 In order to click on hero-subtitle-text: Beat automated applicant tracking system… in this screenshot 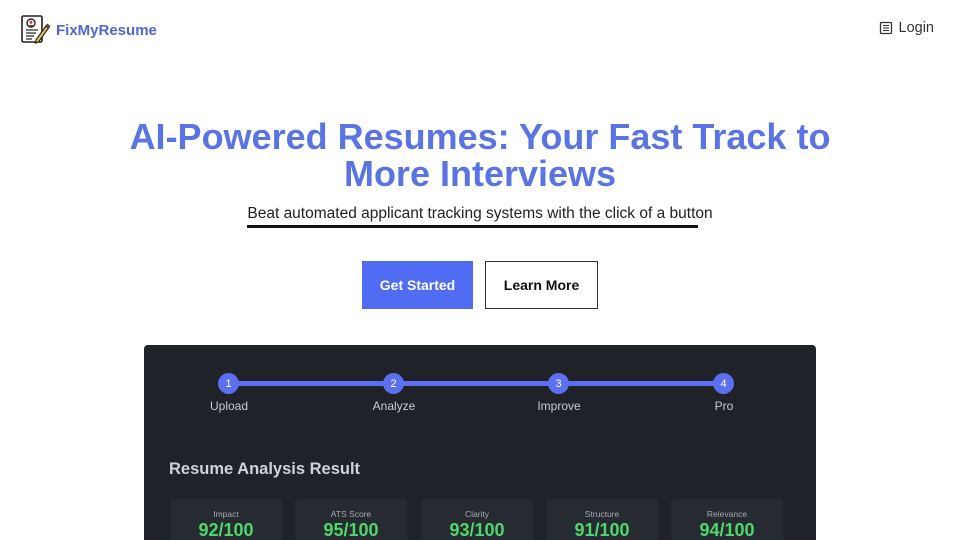, I will do `click(480, 213)`.